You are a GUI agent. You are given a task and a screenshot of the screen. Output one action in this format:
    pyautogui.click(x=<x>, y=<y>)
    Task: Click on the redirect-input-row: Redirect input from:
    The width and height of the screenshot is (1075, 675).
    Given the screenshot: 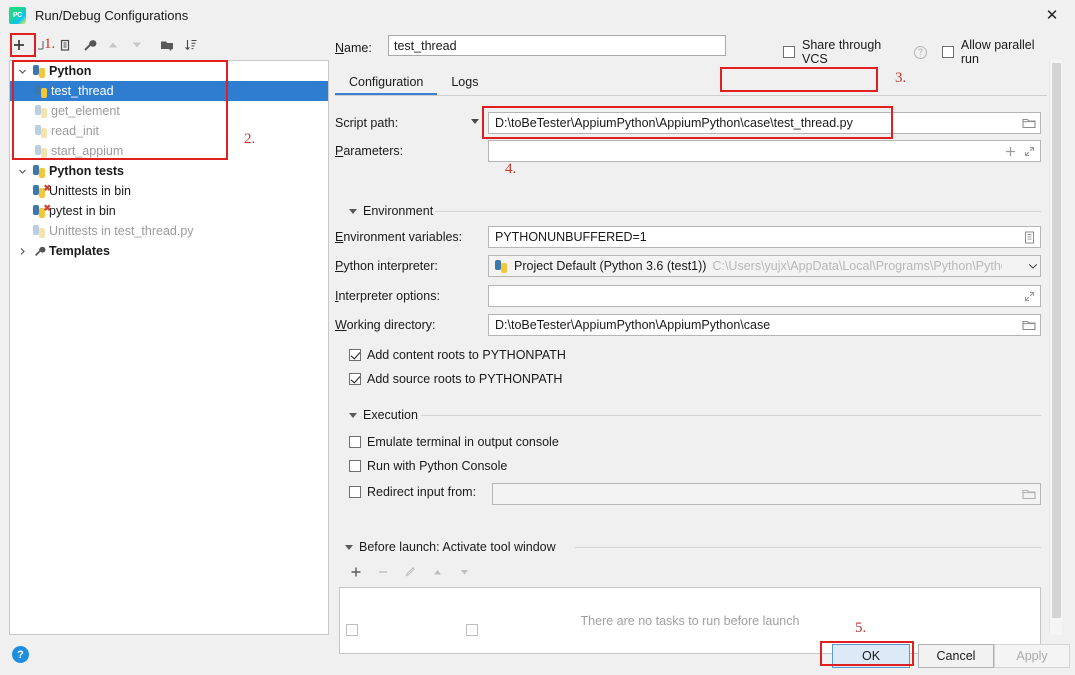 What is the action you would take?
    pyautogui.click(x=412, y=492)
    